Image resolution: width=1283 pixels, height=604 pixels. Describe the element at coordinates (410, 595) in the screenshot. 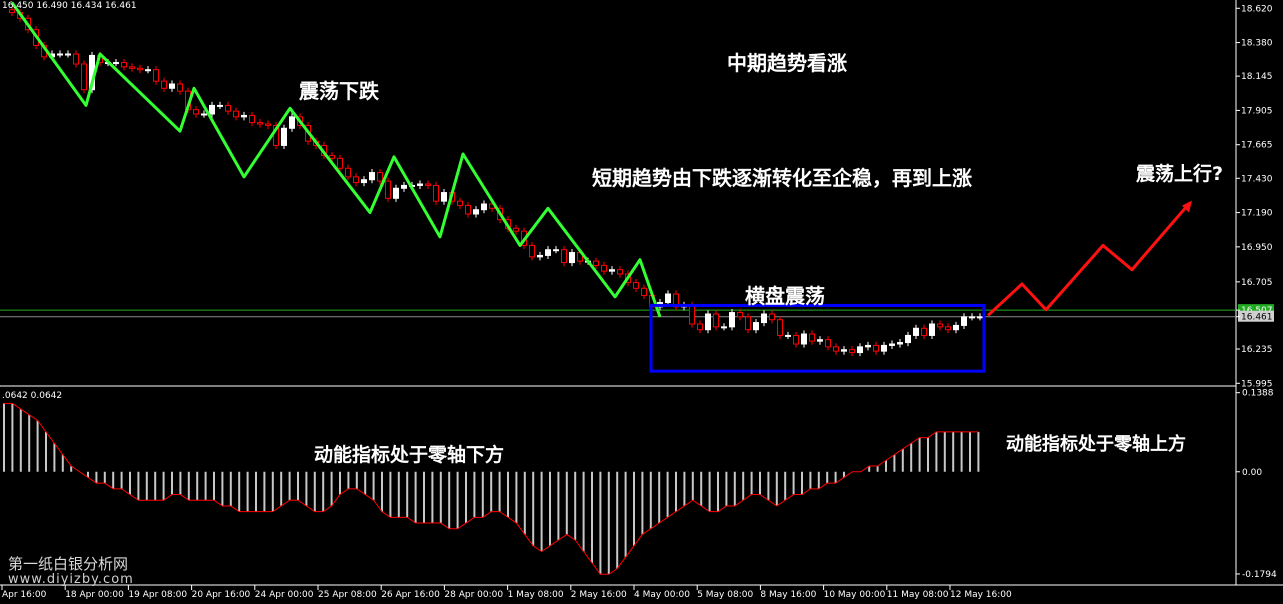

I see `x-tick-label: 26 Apr 16:00` at that location.